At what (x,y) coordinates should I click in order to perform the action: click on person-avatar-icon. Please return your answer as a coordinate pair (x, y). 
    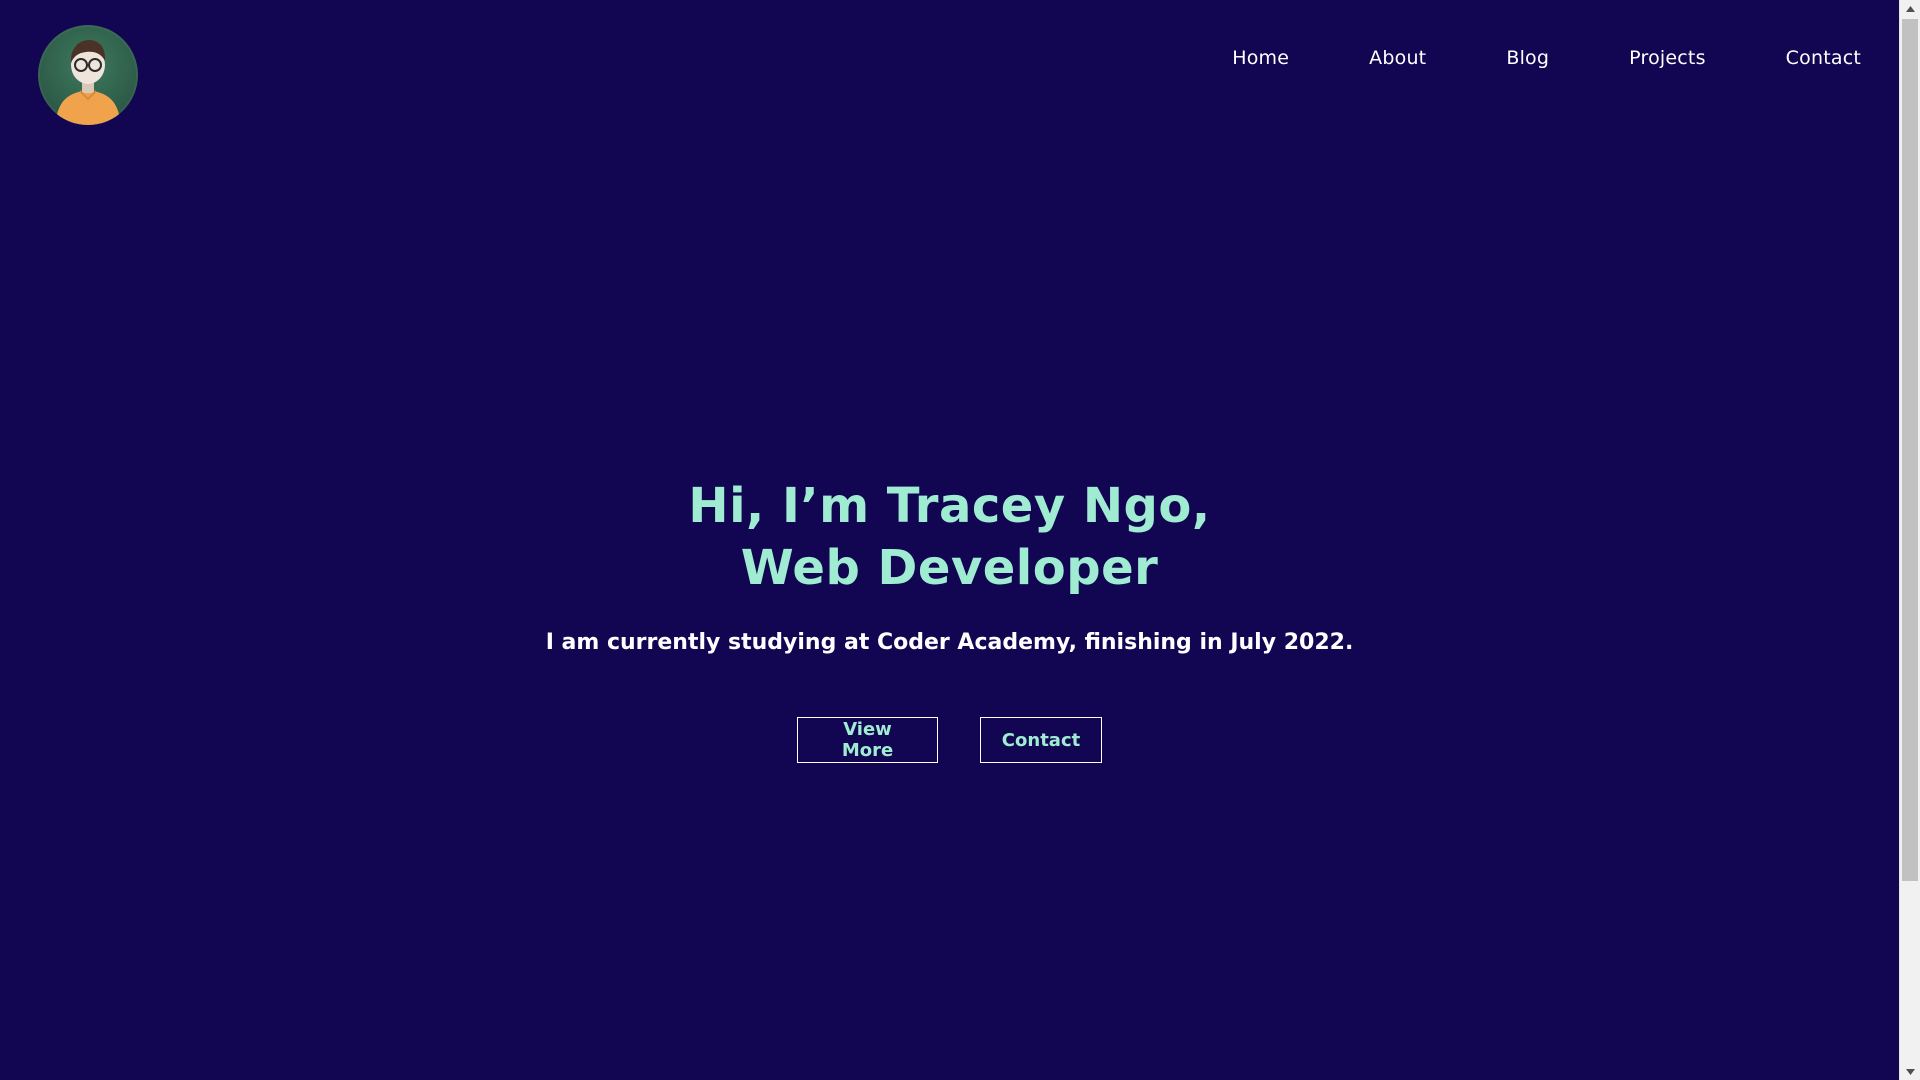
    Looking at the image, I should click on (88, 75).